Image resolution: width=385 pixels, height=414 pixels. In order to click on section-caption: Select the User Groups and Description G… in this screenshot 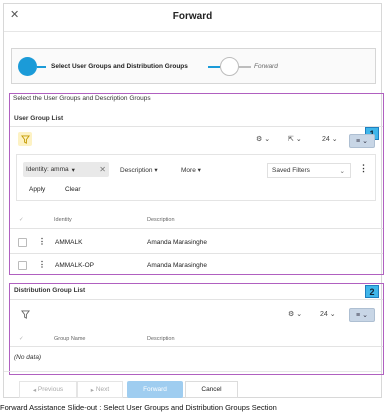, I will do `click(82, 98)`.